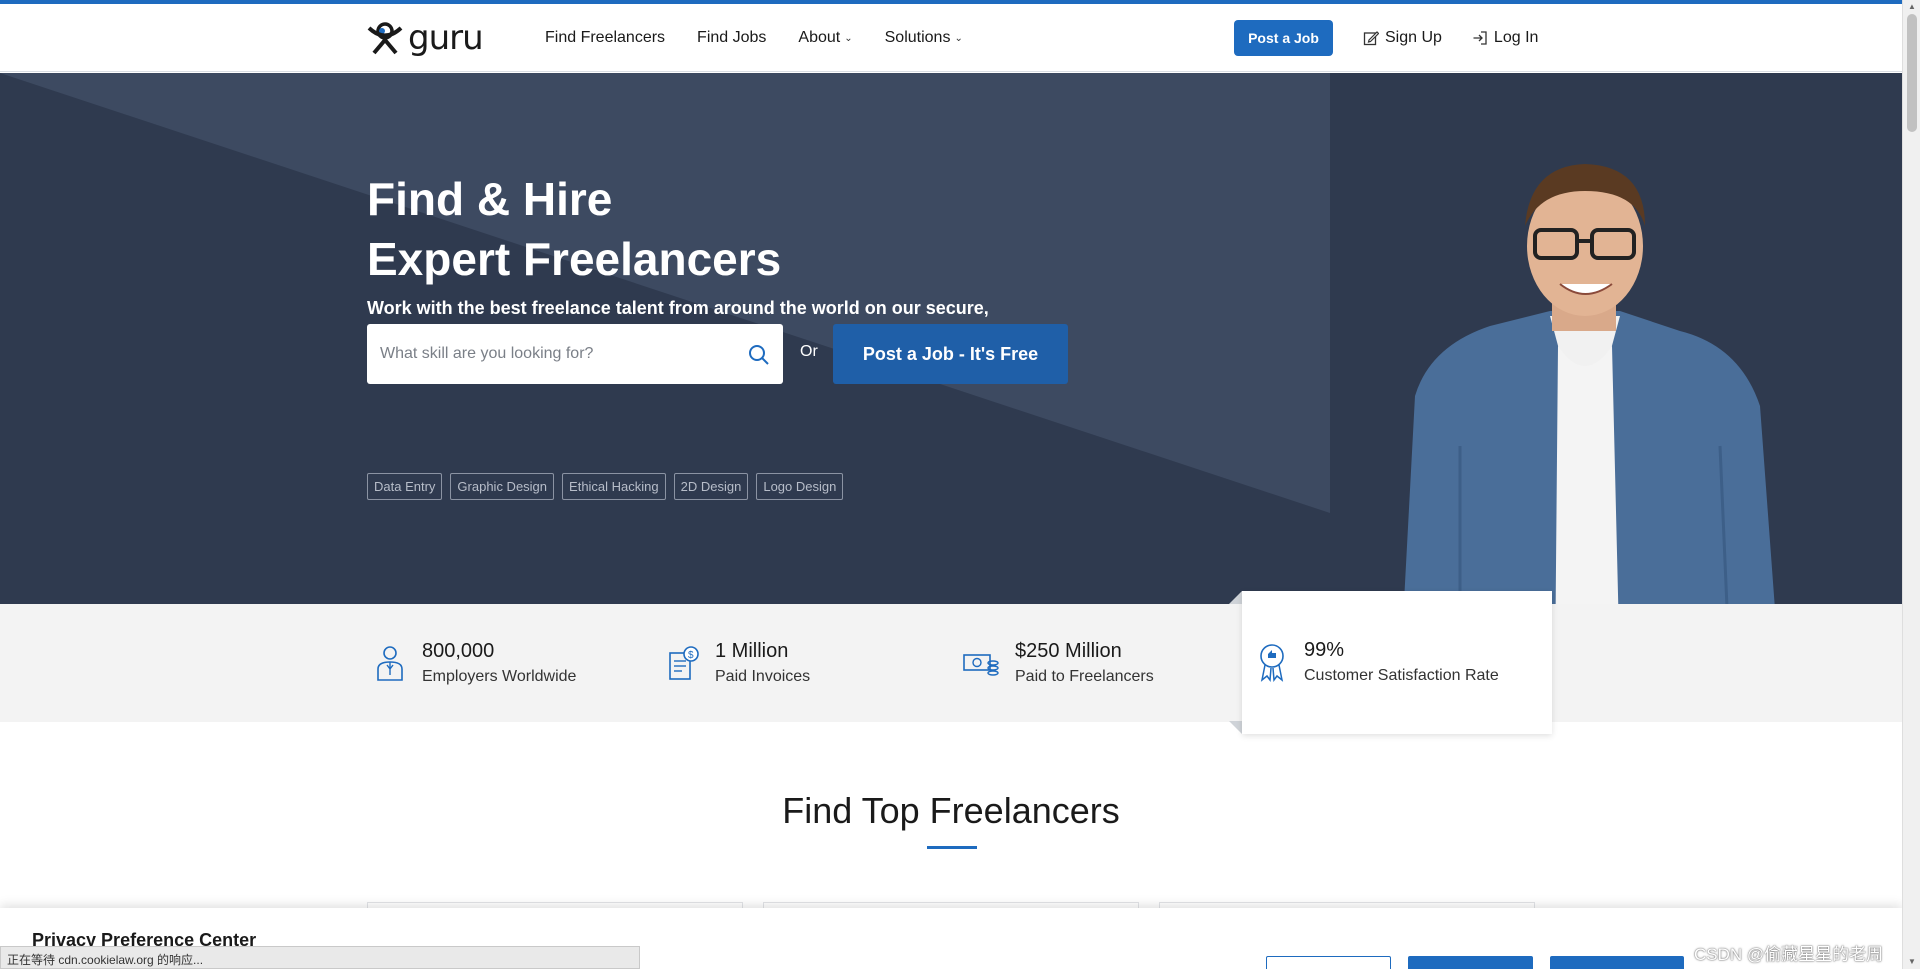 Image resolution: width=1920 pixels, height=969 pixels. Describe the element at coordinates (574, 229) in the screenshot. I see `hero-title: Find & Hire Expert Freelancers` at that location.